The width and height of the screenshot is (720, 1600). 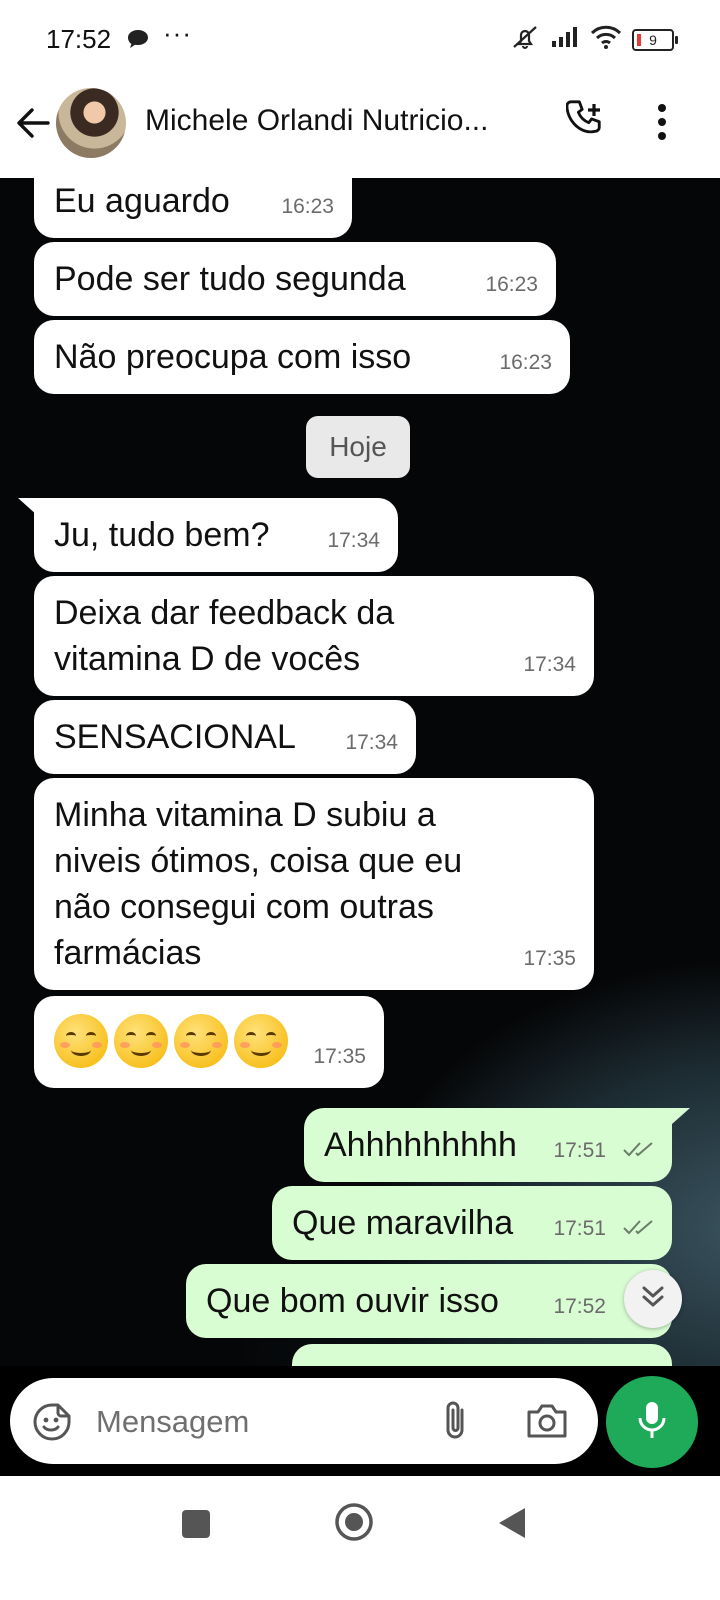 I want to click on microphone-icon, so click(x=652, y=1422).